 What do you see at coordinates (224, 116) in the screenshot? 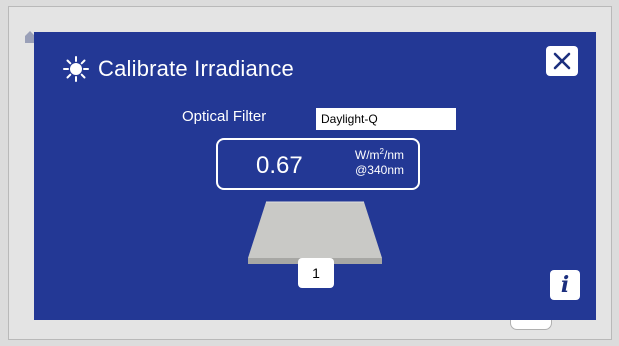
I see `optical-filter-label: Optical Filter` at bounding box center [224, 116].